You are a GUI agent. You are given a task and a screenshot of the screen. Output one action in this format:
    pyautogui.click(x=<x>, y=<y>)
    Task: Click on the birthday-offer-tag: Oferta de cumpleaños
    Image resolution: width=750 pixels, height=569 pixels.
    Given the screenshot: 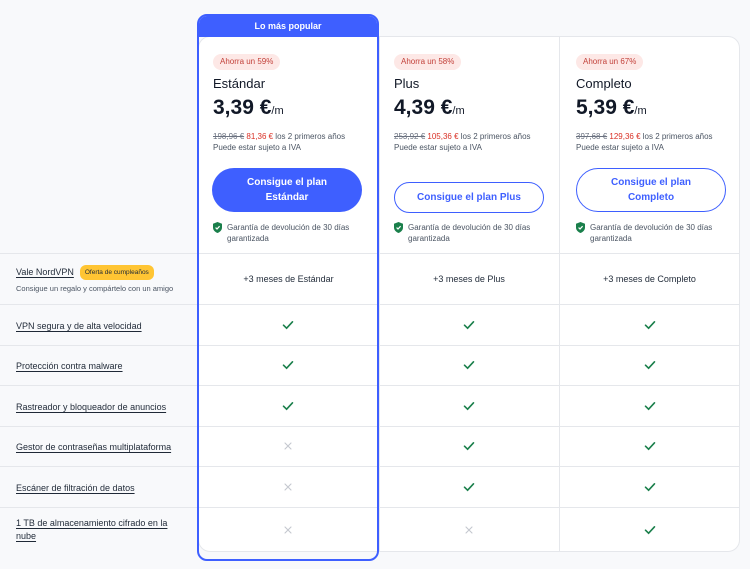 What is the action you would take?
    pyautogui.click(x=116, y=272)
    